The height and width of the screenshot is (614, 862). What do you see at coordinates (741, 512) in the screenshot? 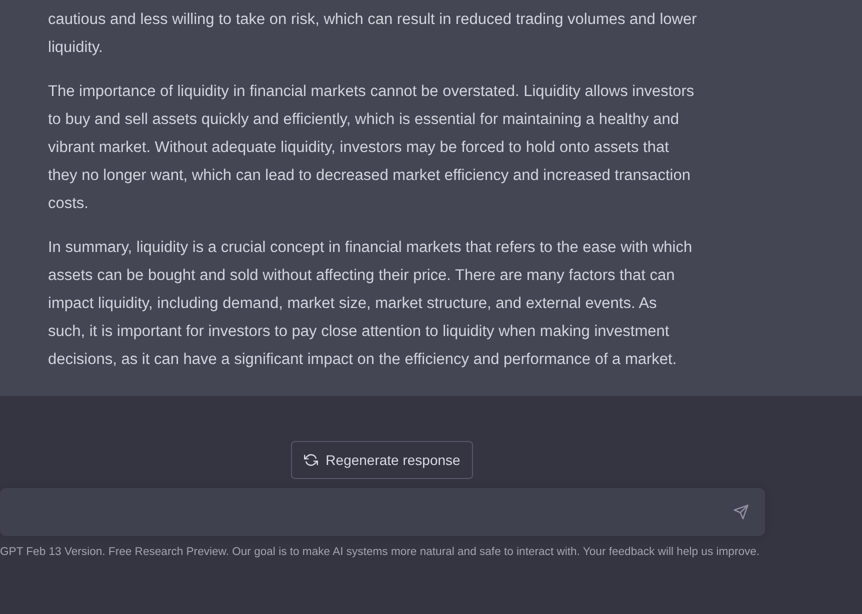
I see `send-icon` at bounding box center [741, 512].